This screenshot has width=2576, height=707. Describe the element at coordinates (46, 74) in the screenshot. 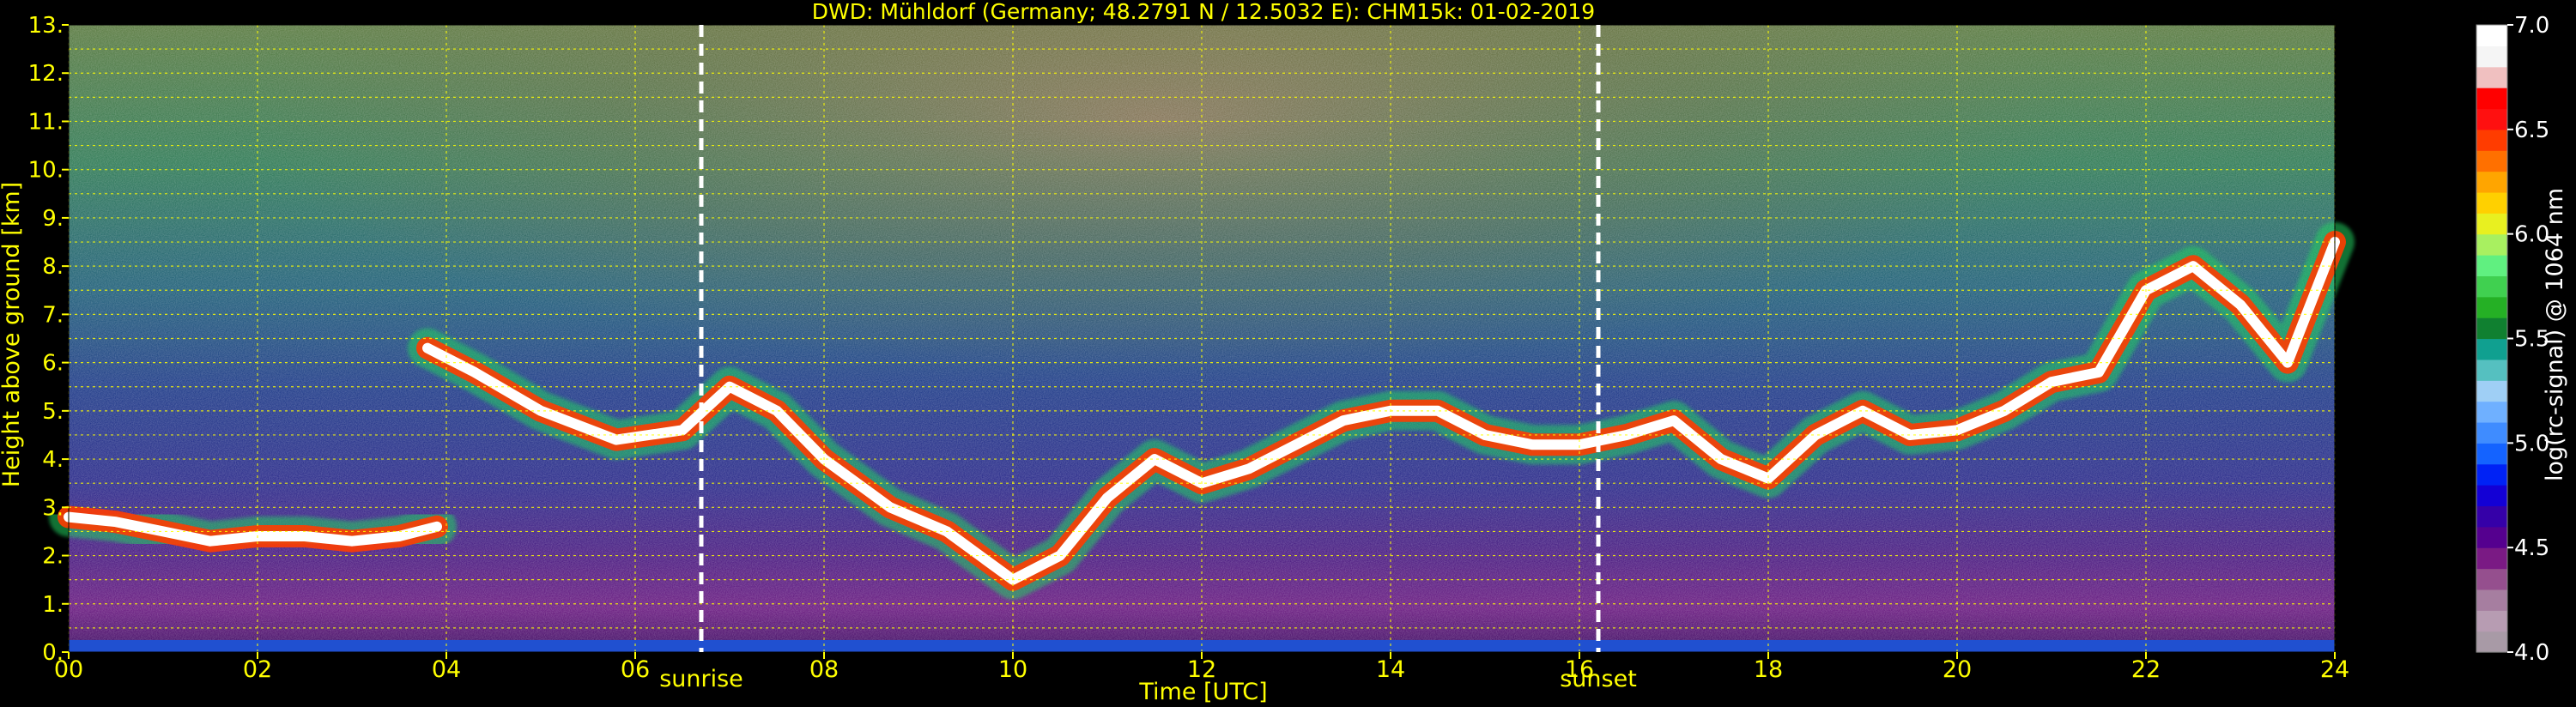

I see `y-tick-label: 12.` at that location.